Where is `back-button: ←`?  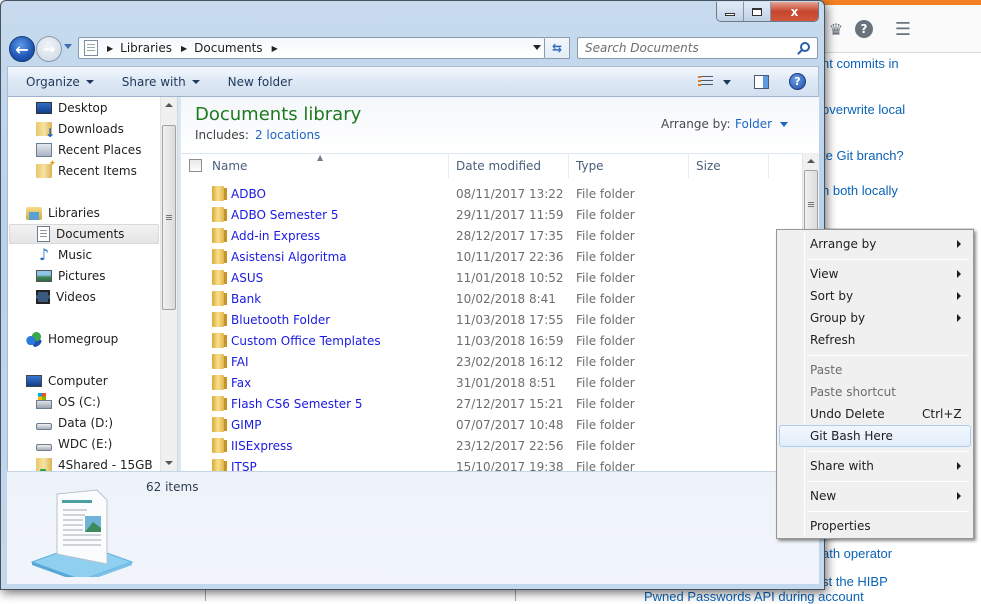
back-button: ← is located at coordinates (22, 49).